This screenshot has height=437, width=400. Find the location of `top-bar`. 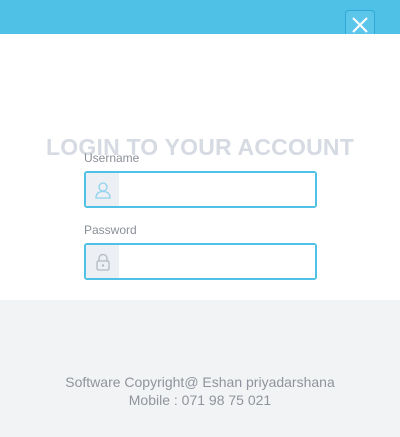

top-bar is located at coordinates (200, 17).